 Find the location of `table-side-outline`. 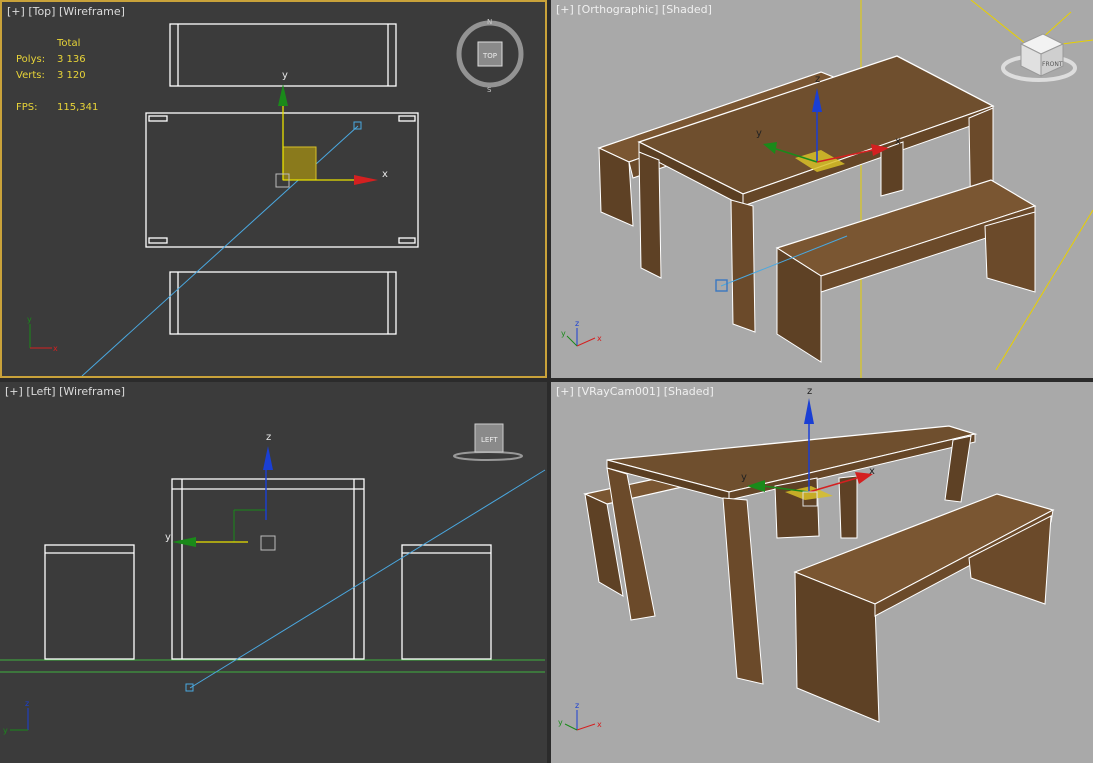

table-side-outline is located at coordinates (268, 569).